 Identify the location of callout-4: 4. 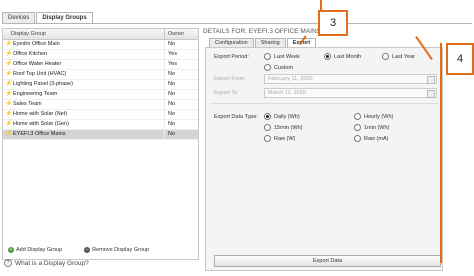
(460, 59).